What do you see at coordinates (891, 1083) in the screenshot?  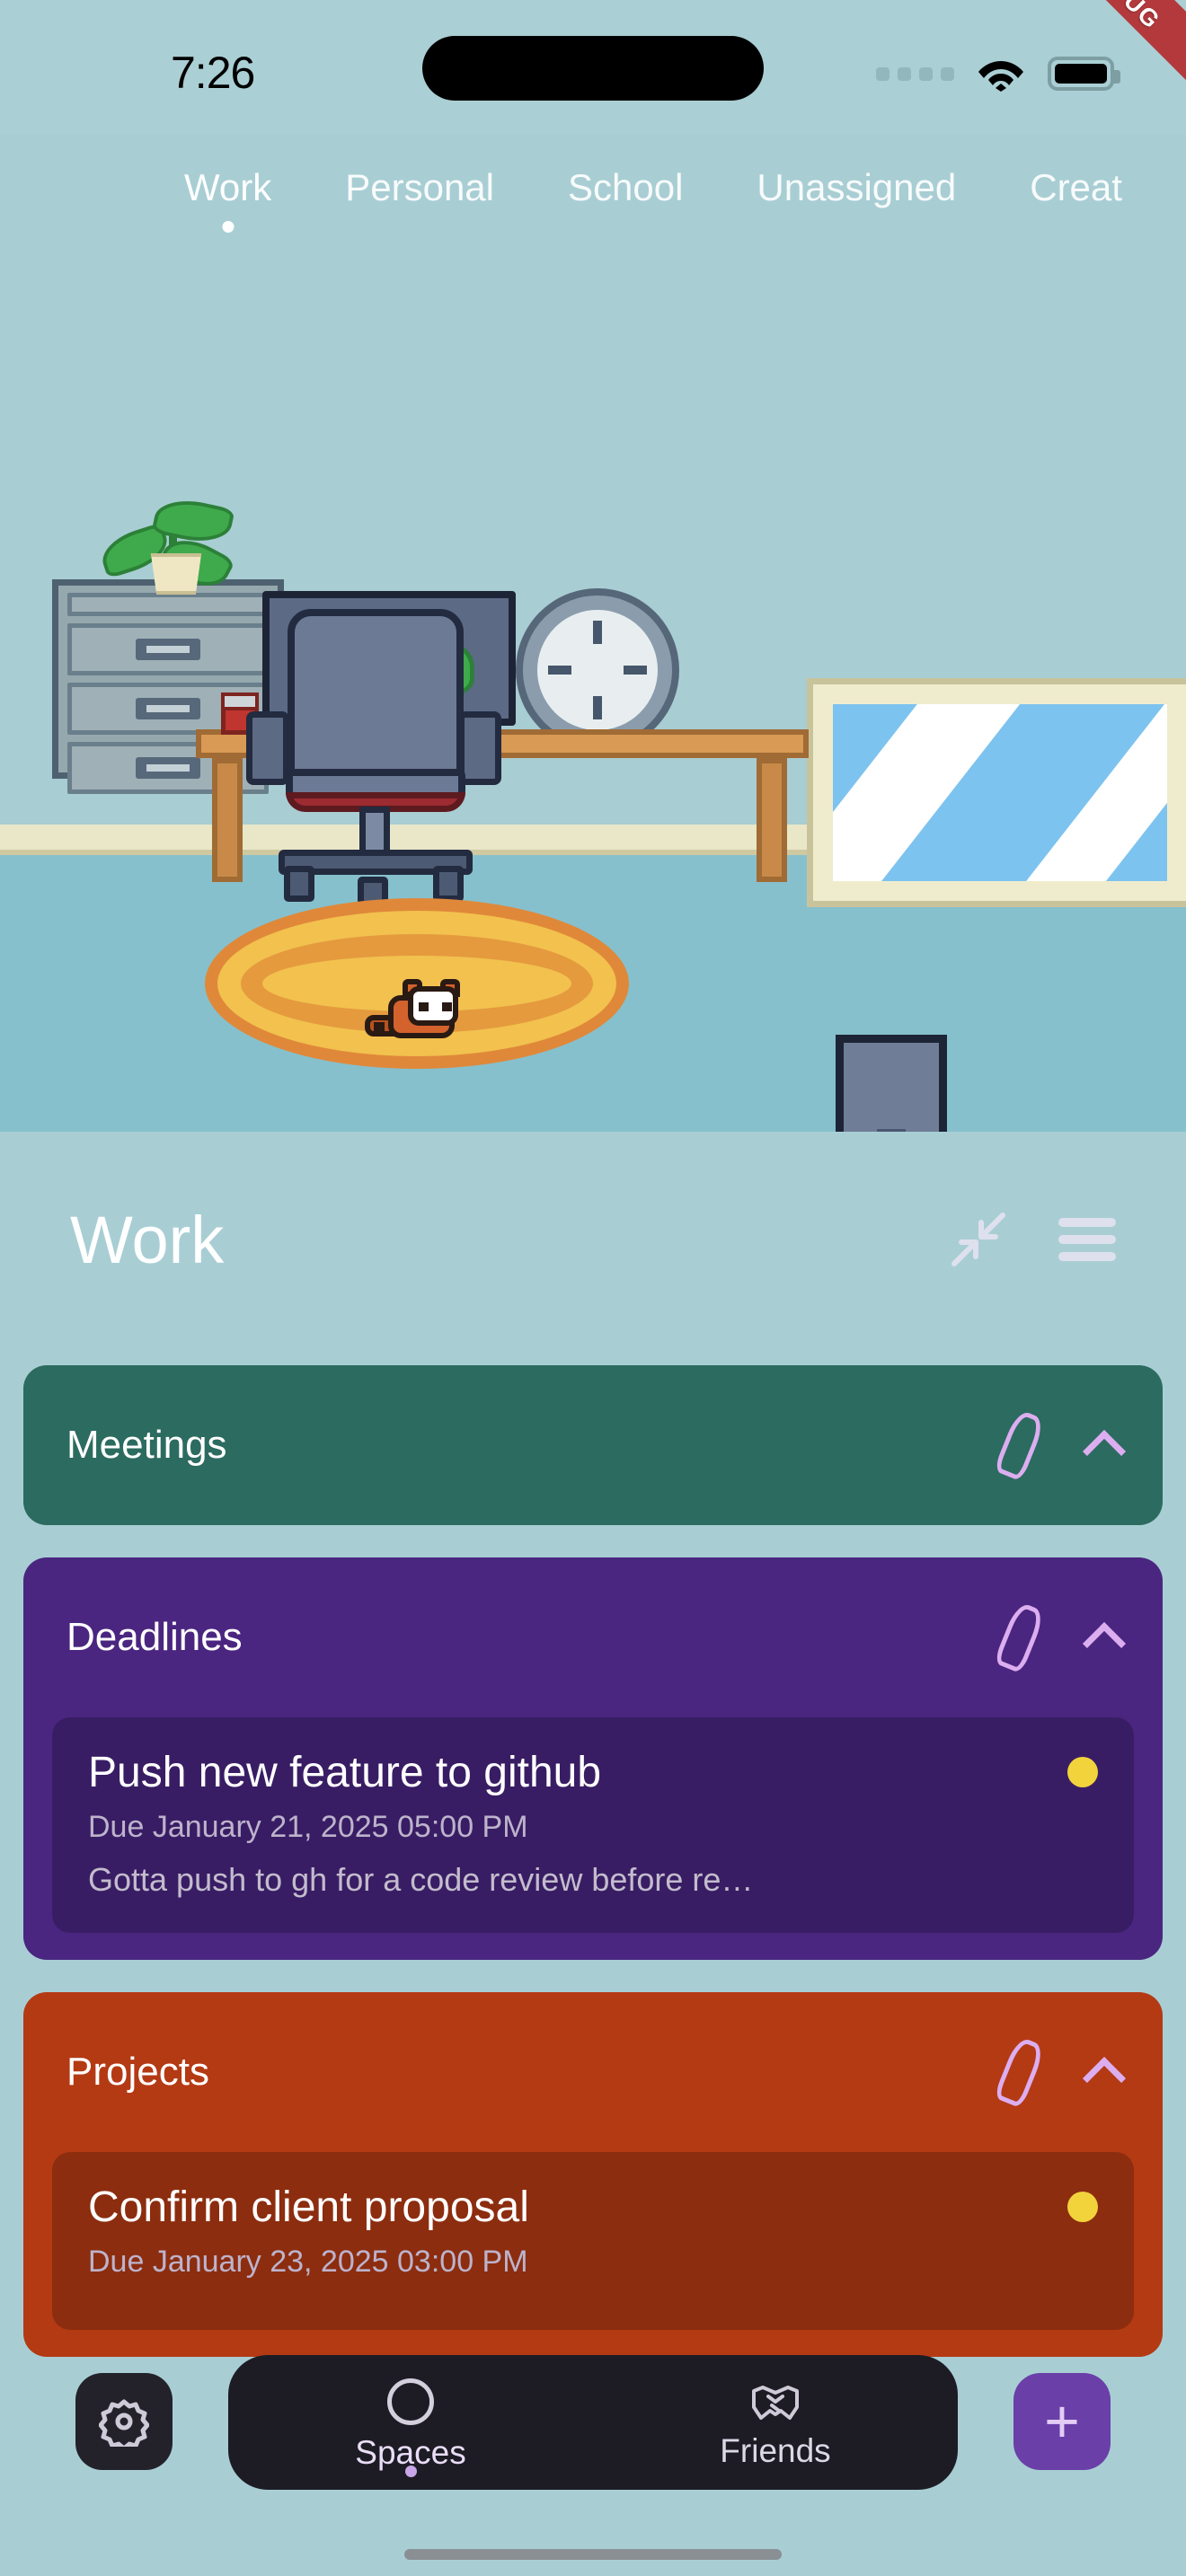 I see `pc-tower` at bounding box center [891, 1083].